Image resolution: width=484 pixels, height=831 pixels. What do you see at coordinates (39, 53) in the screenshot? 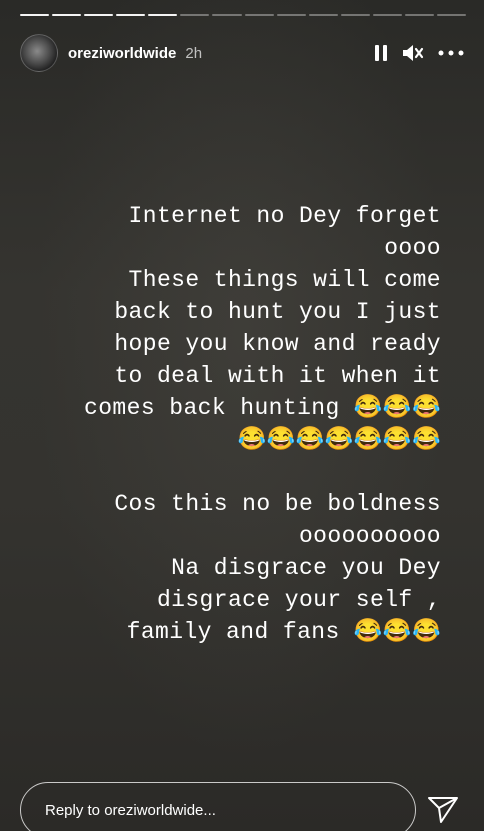
I see `avatar` at bounding box center [39, 53].